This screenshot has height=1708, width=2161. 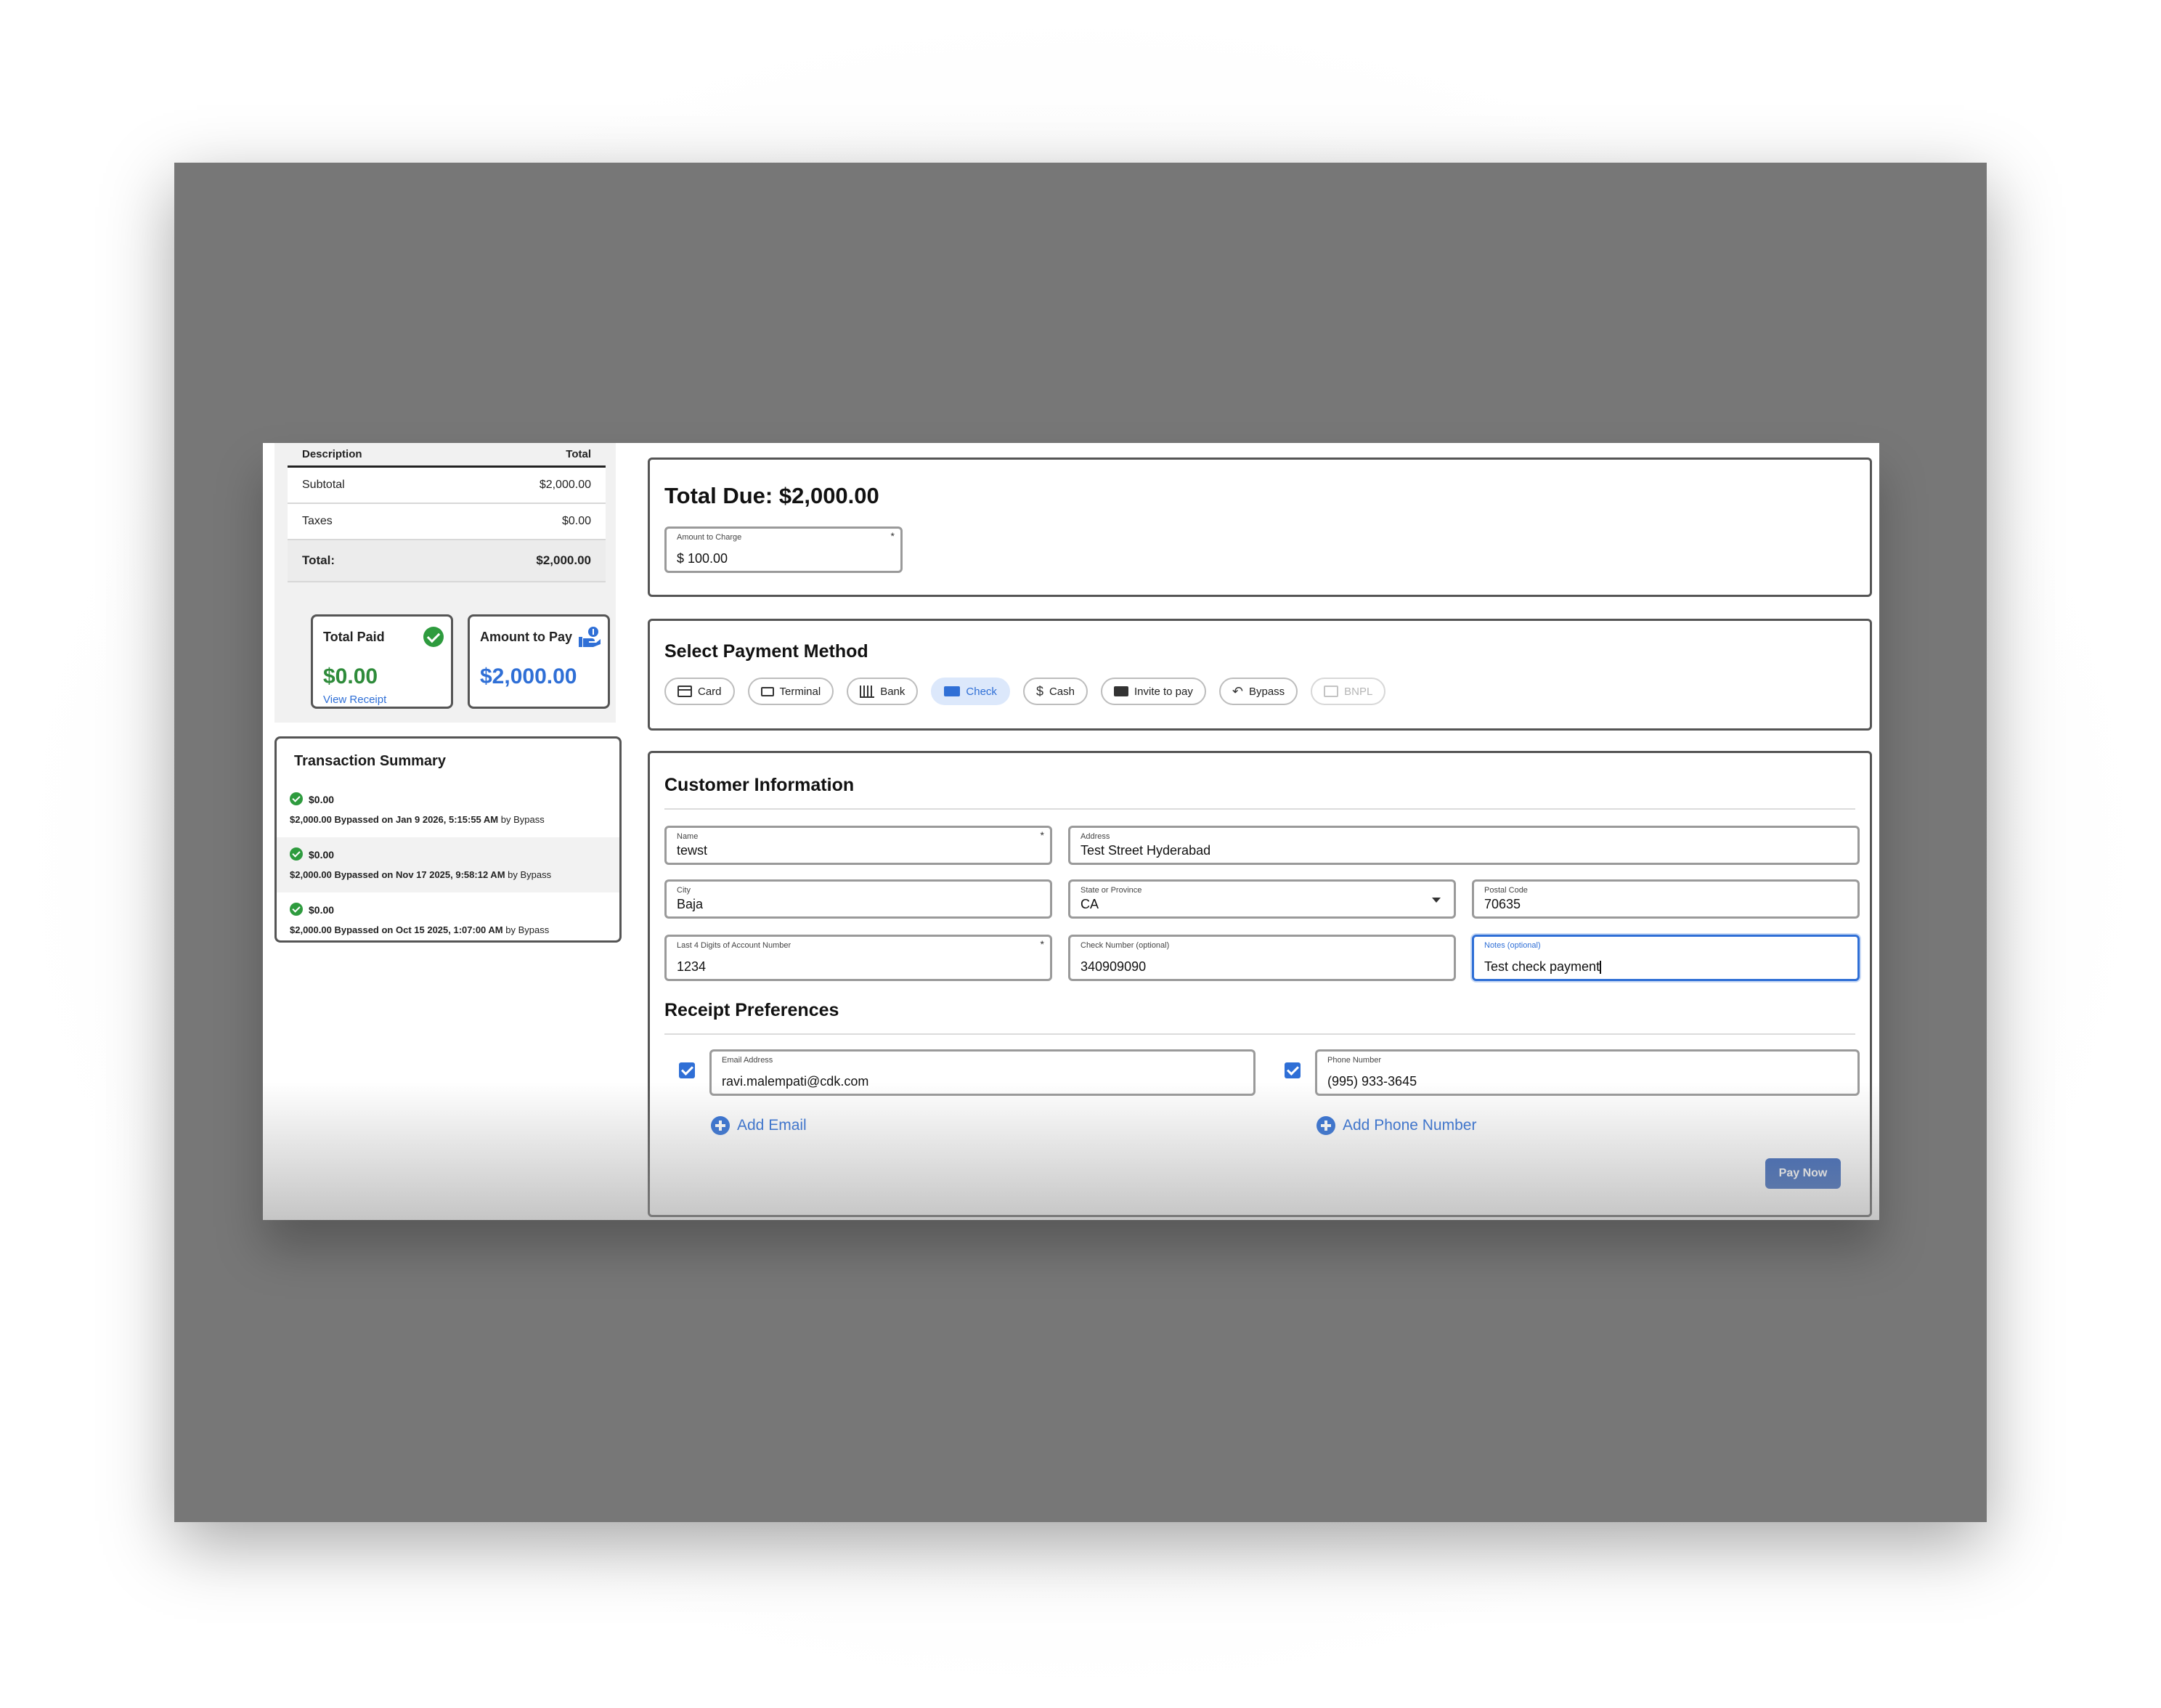 I want to click on total-paid-title: Total Paid, so click(x=354, y=637).